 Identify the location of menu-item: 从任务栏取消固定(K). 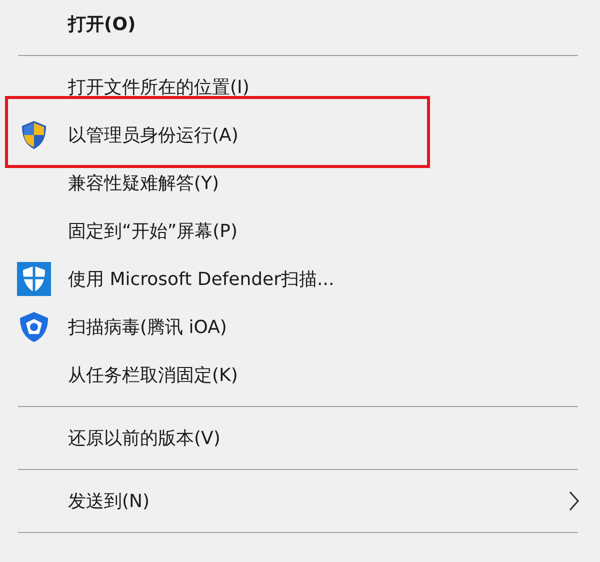
(153, 375).